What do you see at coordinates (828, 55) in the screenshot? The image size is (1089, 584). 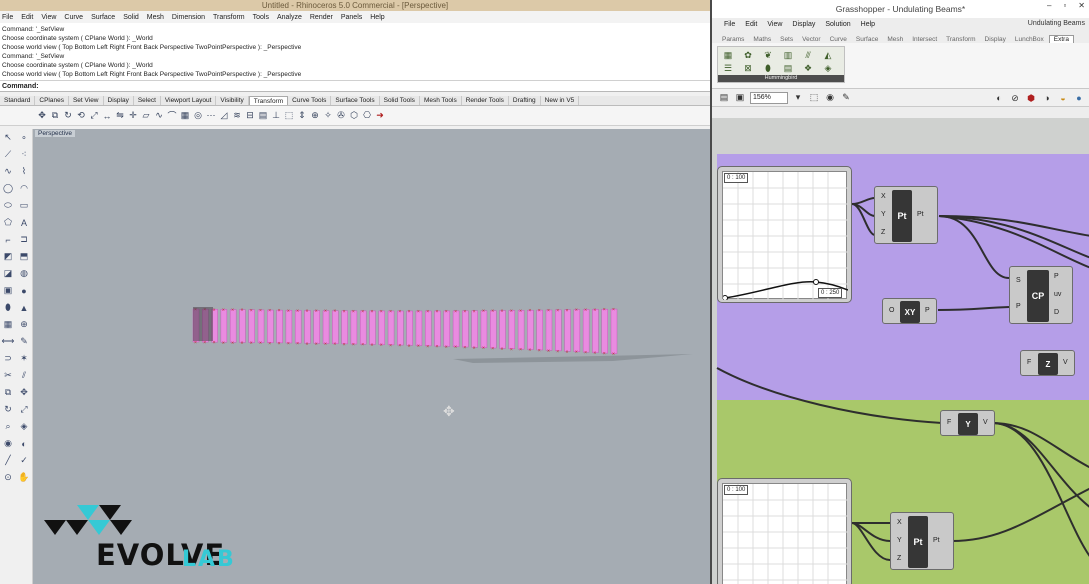 I see `roof-icon: ◭` at bounding box center [828, 55].